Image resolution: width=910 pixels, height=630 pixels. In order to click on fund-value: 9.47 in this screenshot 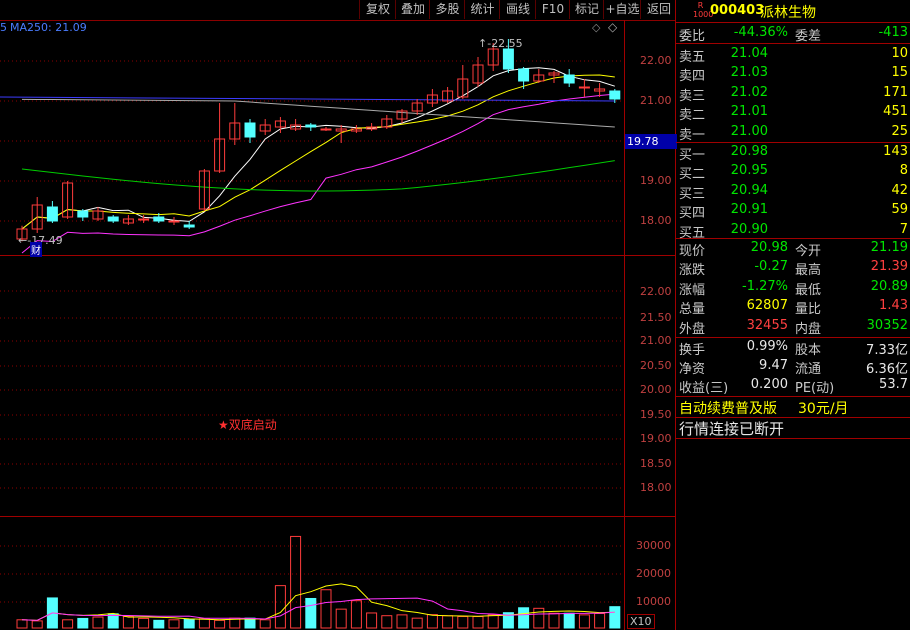, I will do `click(773, 365)`.